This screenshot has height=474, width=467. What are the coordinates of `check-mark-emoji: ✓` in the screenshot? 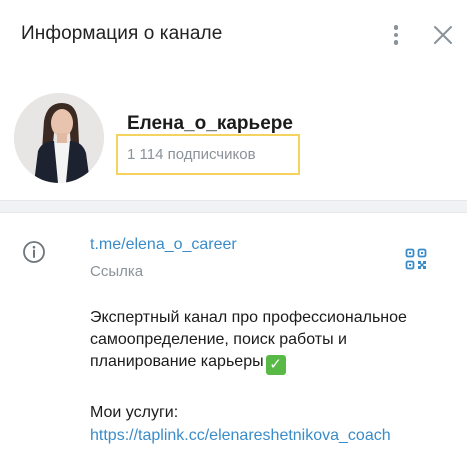 It's located at (275, 365).